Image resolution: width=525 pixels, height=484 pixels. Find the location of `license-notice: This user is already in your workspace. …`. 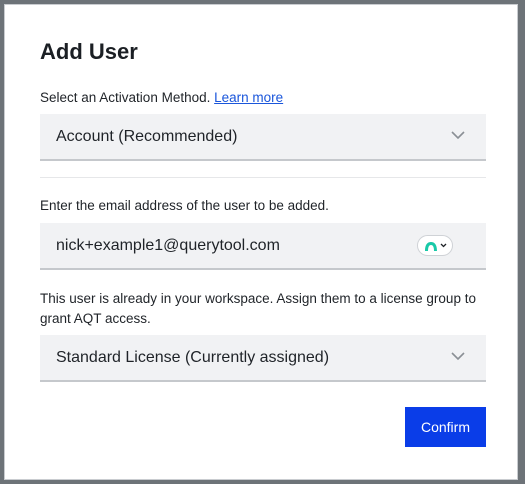

license-notice: This user is already in your workspace. … is located at coordinates (258, 308).